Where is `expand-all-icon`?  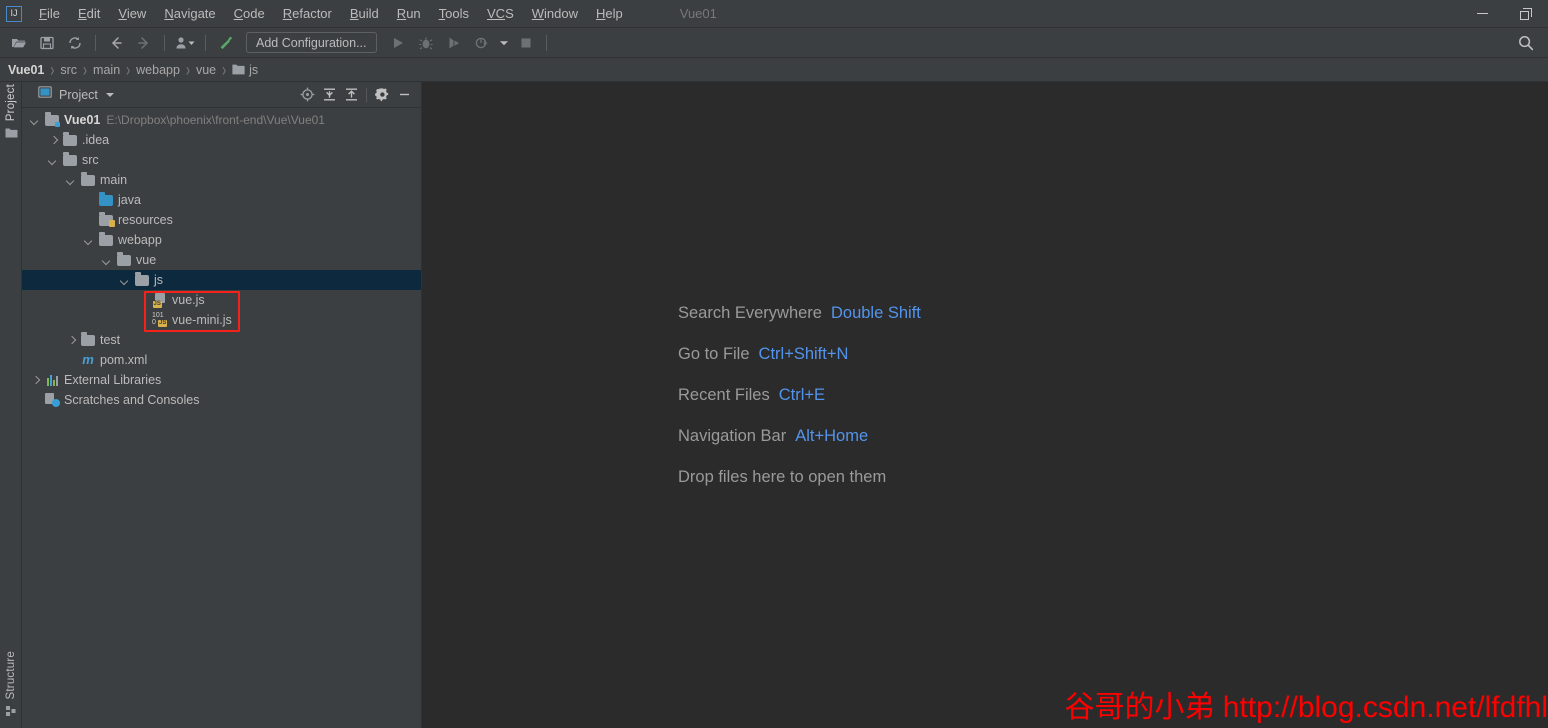
expand-all-icon is located at coordinates (329, 95).